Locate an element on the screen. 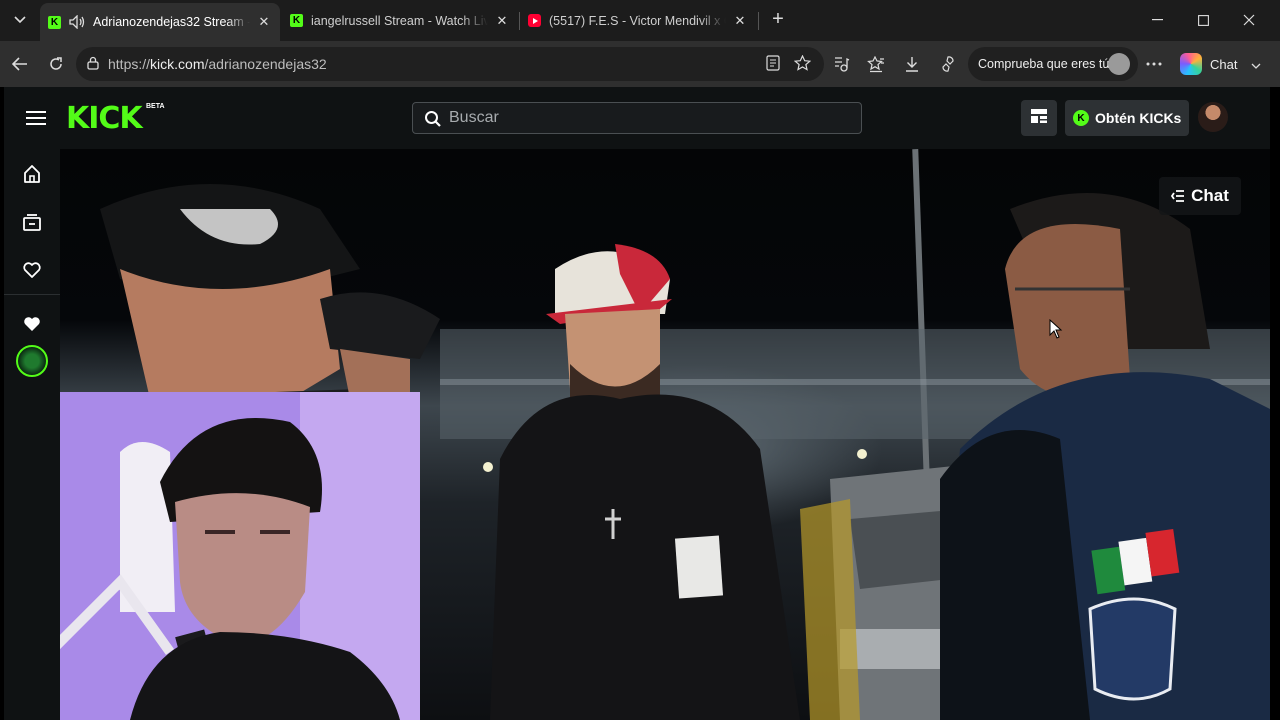  tab-separator is located at coordinates (758, 21).